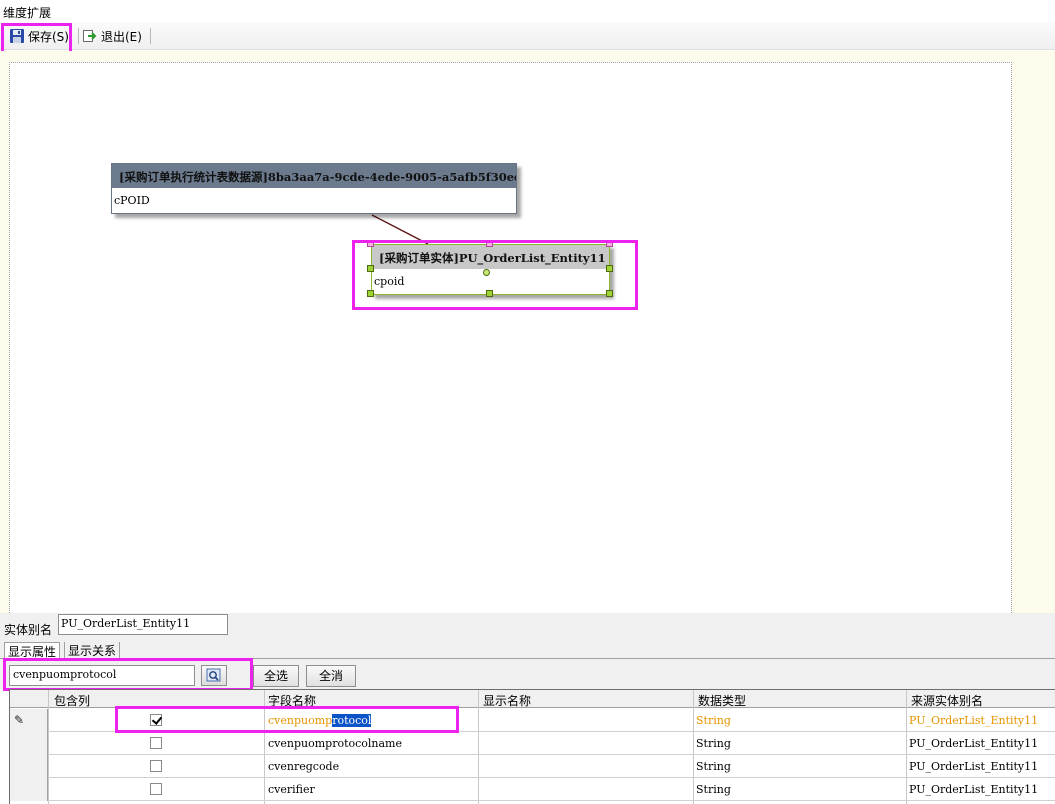 Image resolution: width=1055 pixels, height=804 pixels. I want to click on table-row: cvenregcode String PU_OrderList_Entity11, so click(532, 766).